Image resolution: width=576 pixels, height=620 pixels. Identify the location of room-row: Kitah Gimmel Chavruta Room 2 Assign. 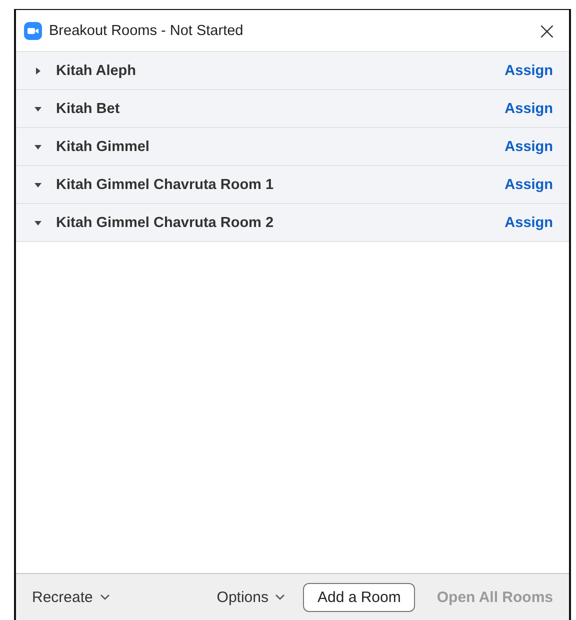
(292, 223).